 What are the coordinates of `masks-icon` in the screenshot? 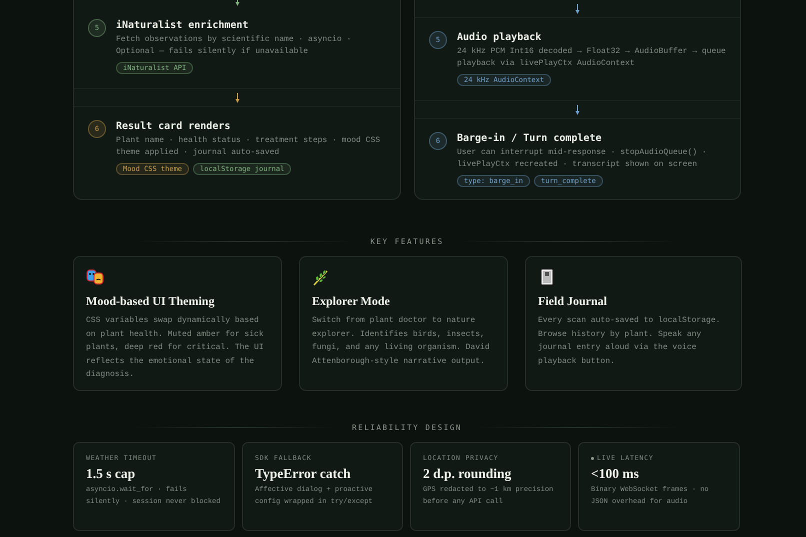 It's located at (95, 277).